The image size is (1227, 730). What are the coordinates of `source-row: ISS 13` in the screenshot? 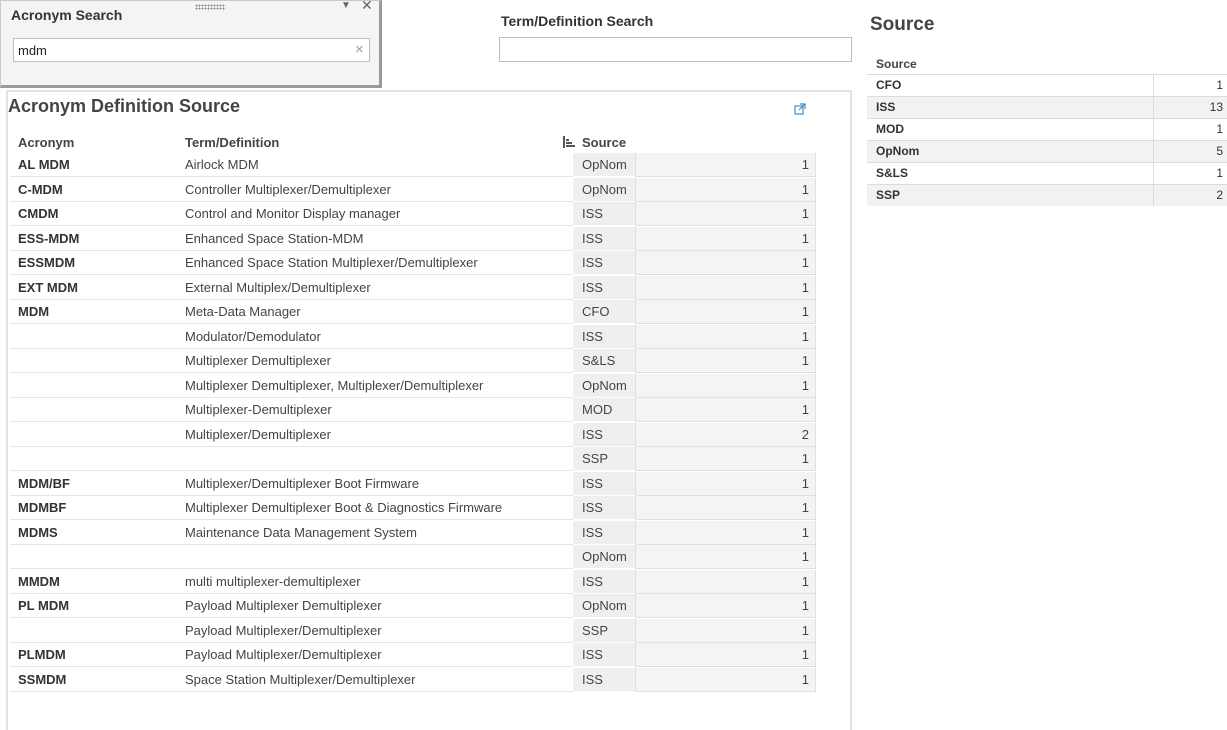 It's located at (1047, 107).